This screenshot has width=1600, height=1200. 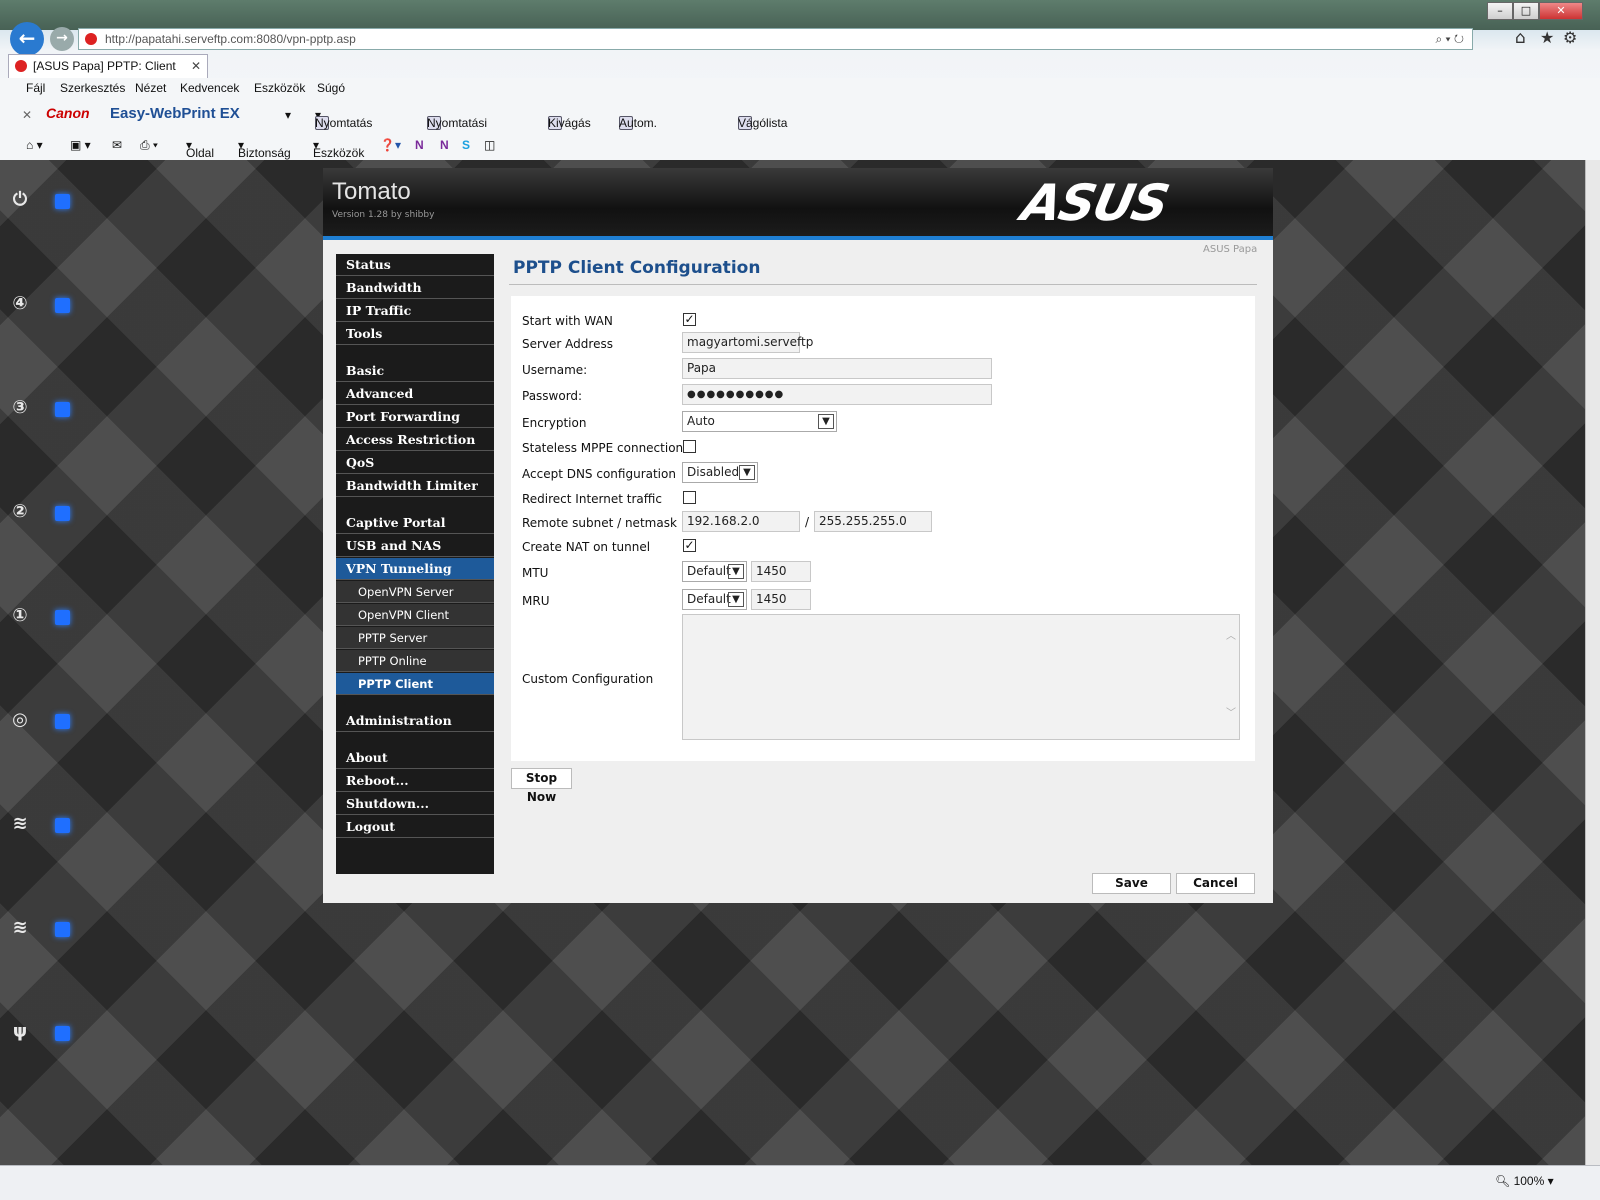 I want to click on password-input: ●●●●●●●●●●, so click(x=837, y=394).